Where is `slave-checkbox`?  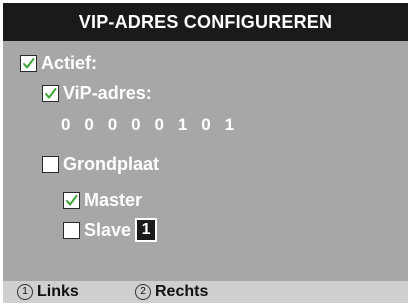
slave-checkbox is located at coordinates (71, 230).